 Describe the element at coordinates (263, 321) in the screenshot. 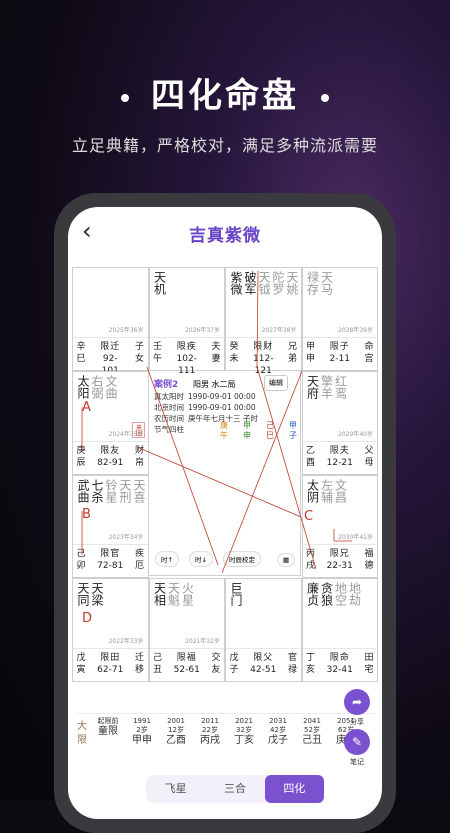

I see `palace-cell: 紫微 破军 天钺 陀罗 天姚 2027年38岁 癸未 限财 112-121 兄弟` at that location.